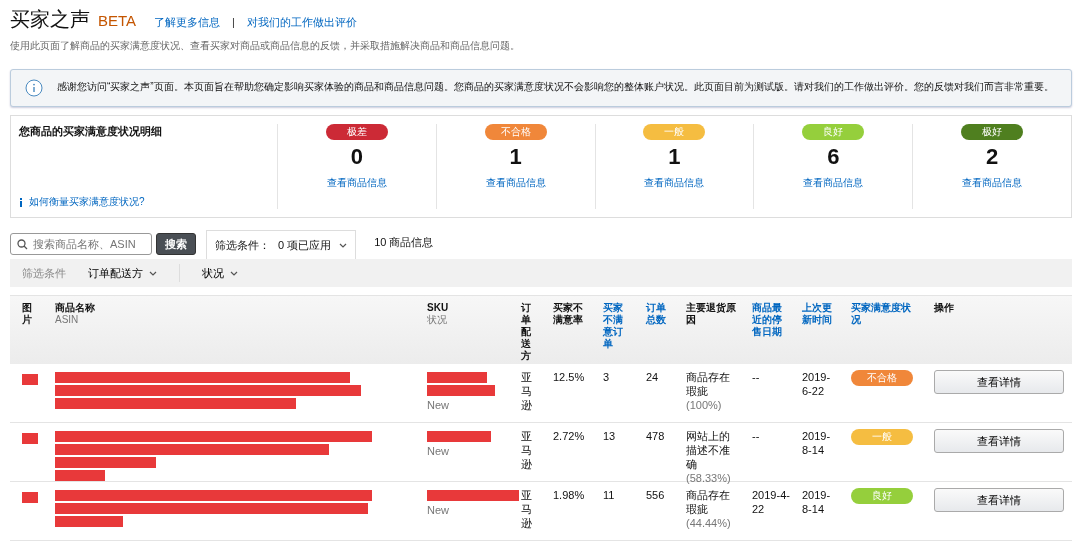  What do you see at coordinates (81, 244) in the screenshot?
I see `search-field: 搜索商品名称、ASIN` at bounding box center [81, 244].